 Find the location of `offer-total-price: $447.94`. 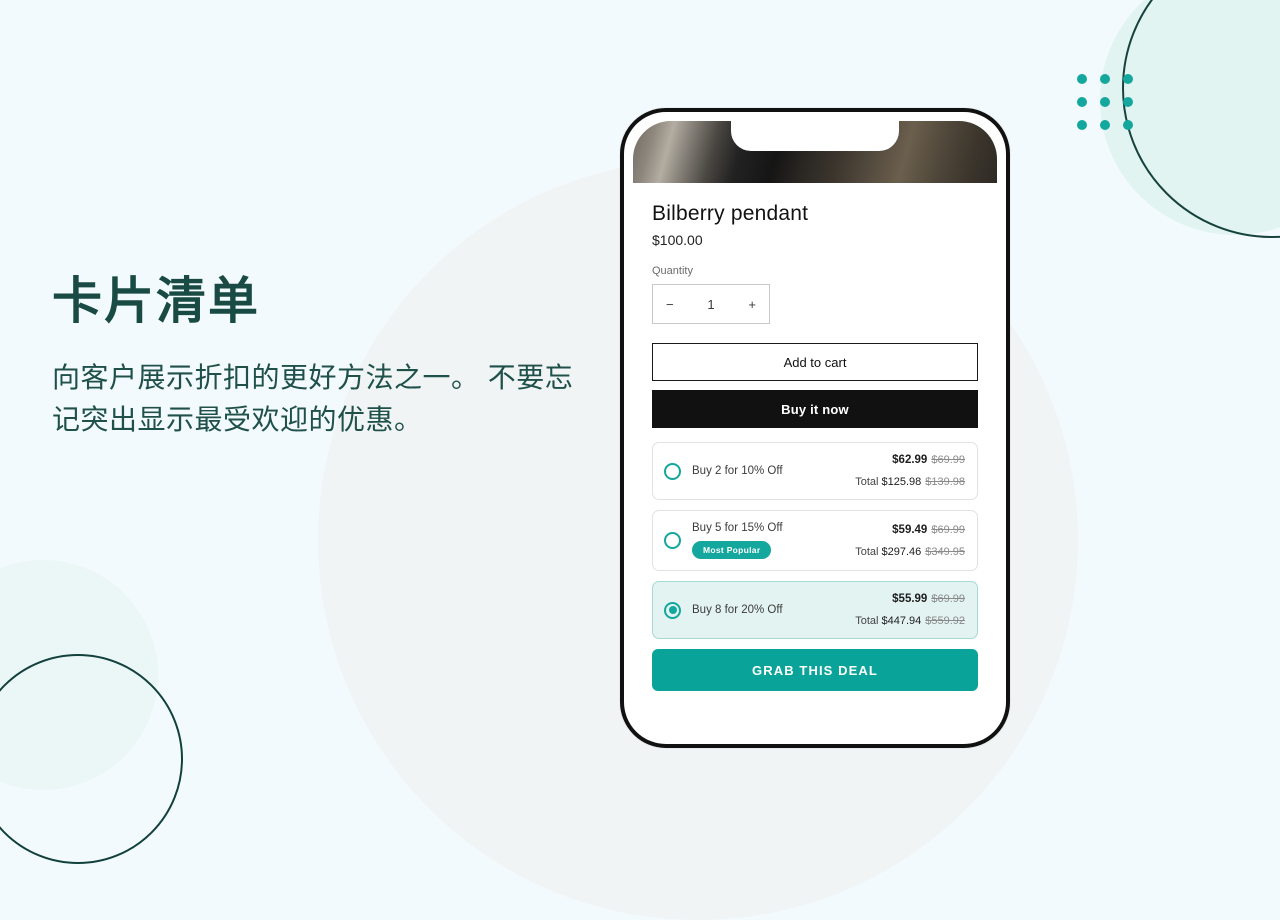

offer-total-price: $447.94 is located at coordinates (901, 621).